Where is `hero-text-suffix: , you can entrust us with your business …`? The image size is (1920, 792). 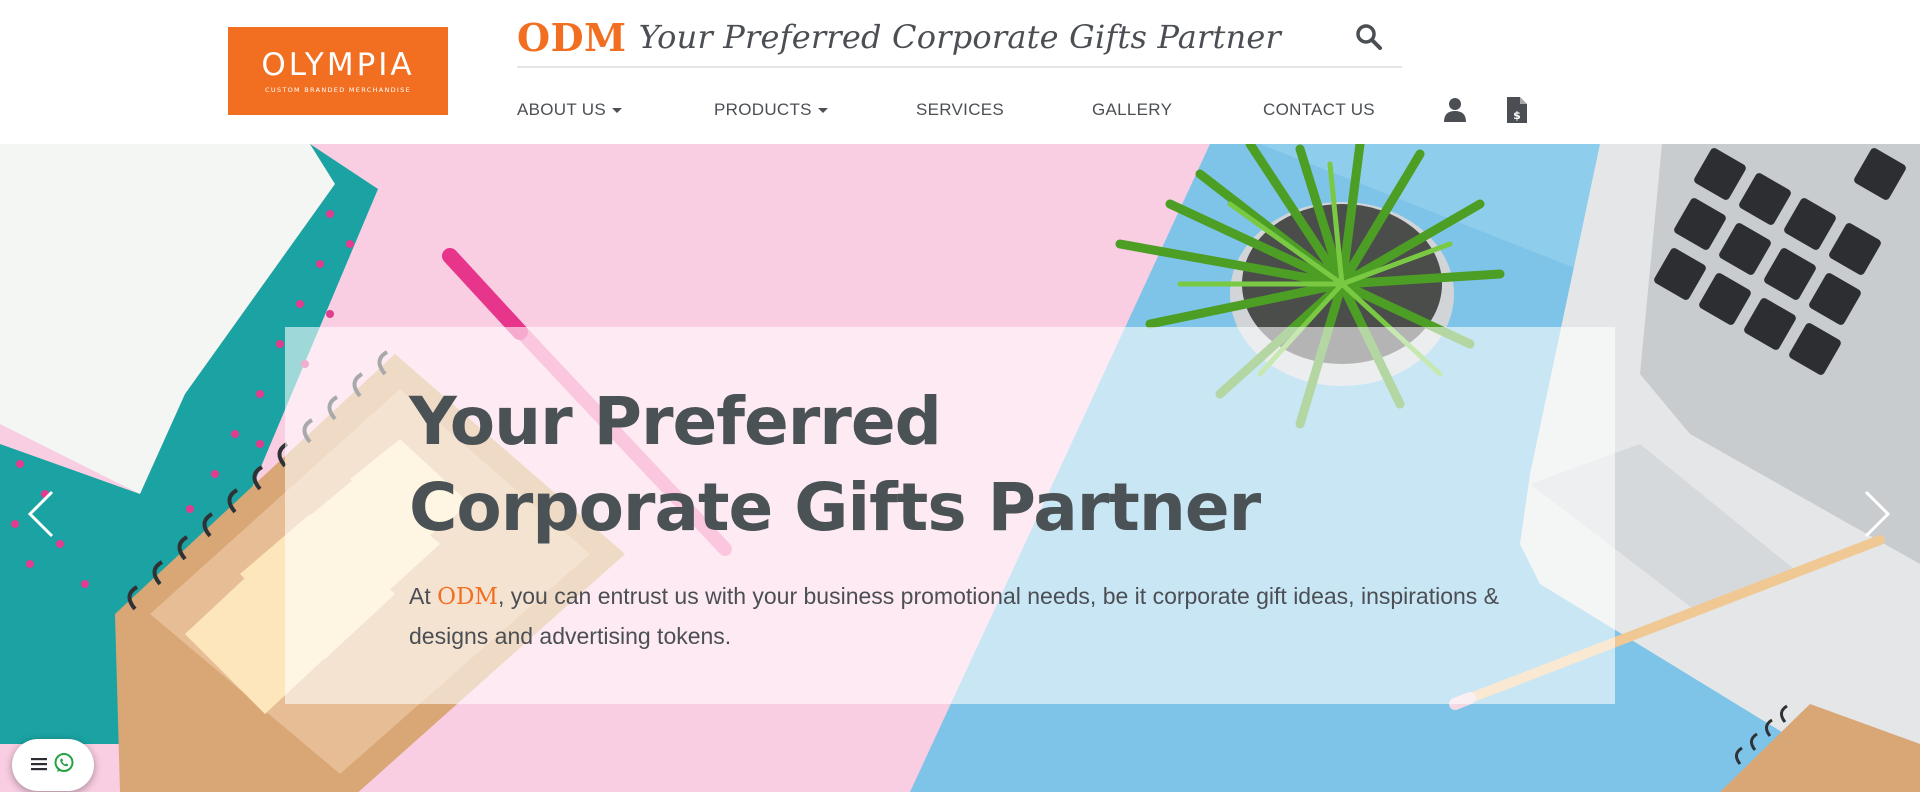
hero-text-suffix: , you can entrust us with your business … is located at coordinates (954, 616).